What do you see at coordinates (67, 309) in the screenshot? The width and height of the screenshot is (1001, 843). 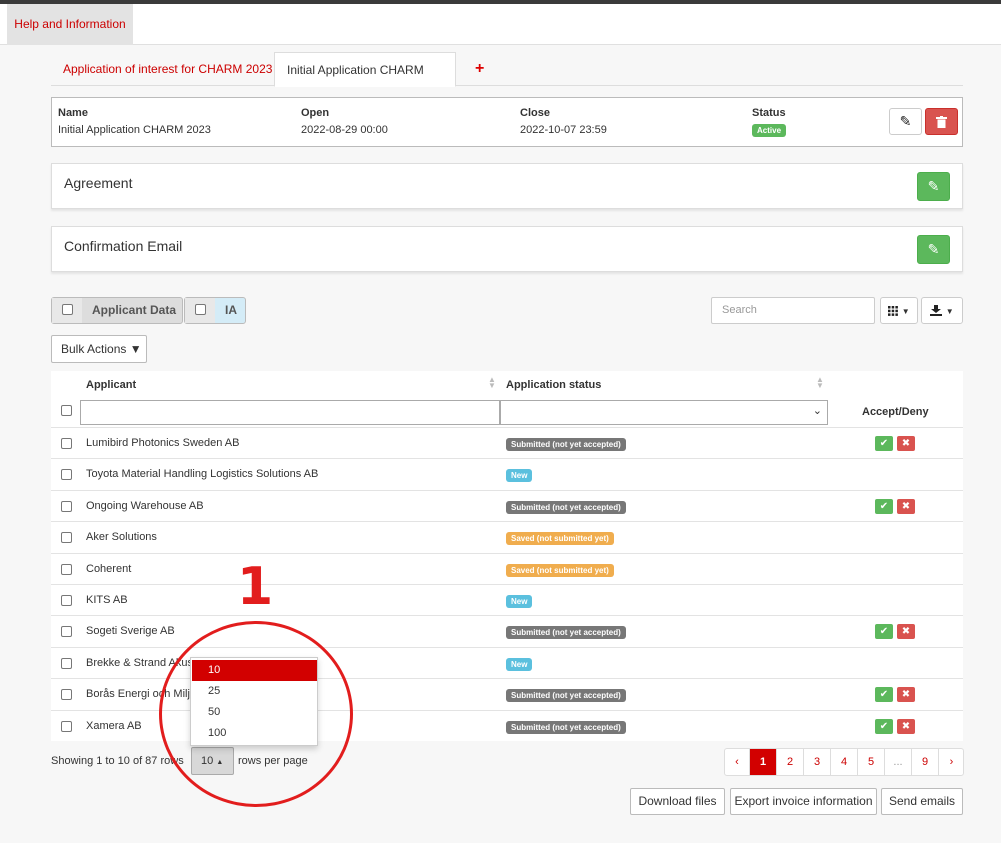 I see `applicant-data-checkbox` at bounding box center [67, 309].